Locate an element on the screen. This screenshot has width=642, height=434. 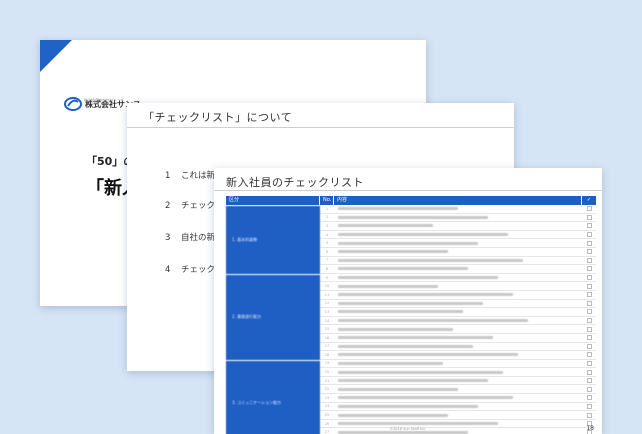
table-row: 4 is located at coordinates (458, 235).